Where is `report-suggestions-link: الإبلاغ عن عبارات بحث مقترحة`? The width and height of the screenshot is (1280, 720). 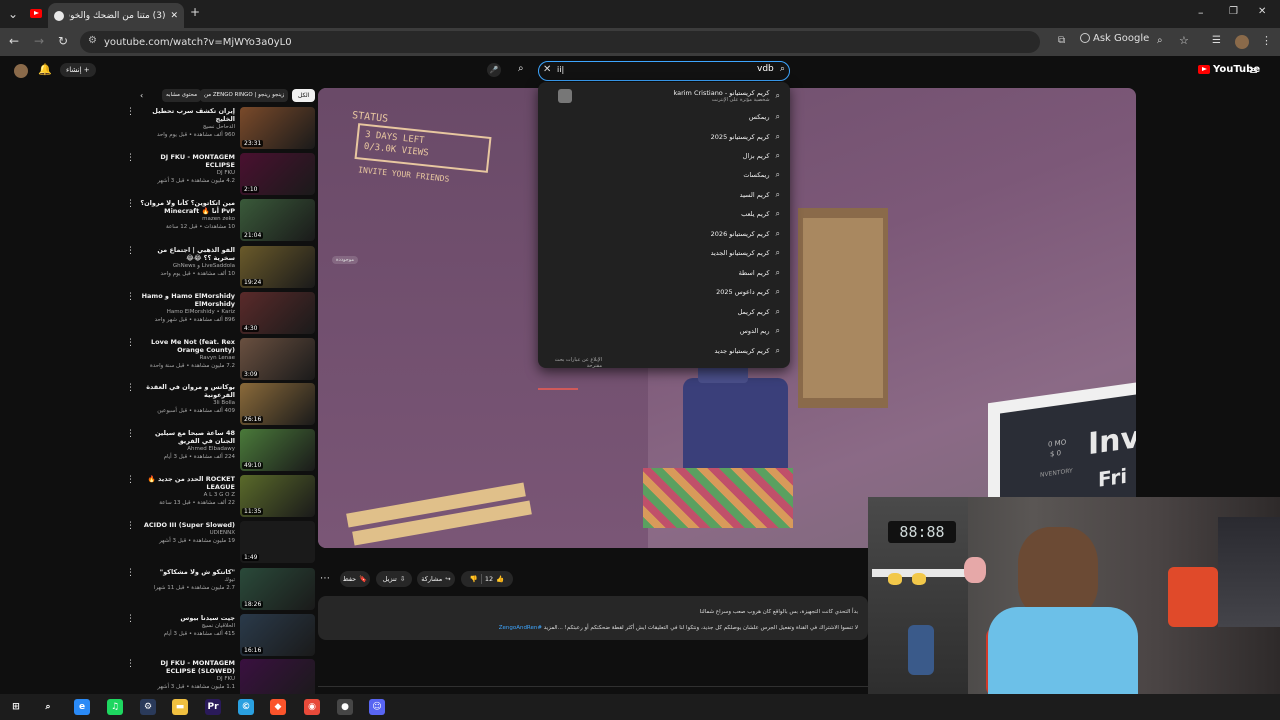 report-suggestions-link: الإبلاغ عن عبارات بحث مقترحة is located at coordinates (570, 363).